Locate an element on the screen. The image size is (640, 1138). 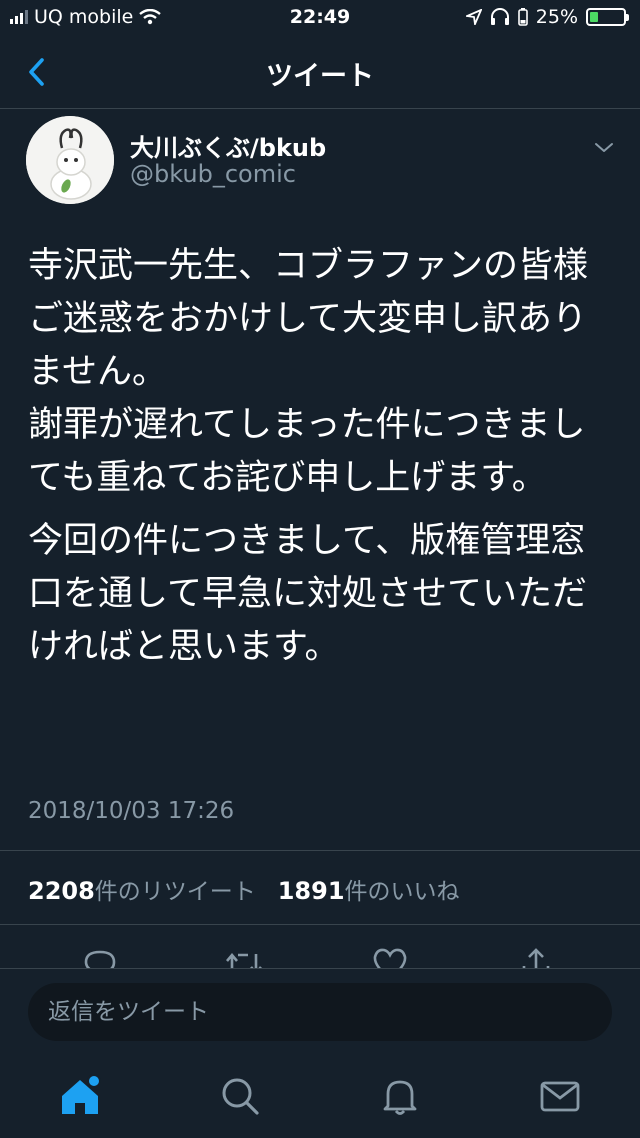
reply-bar: 返信をツイート is located at coordinates (320, 1012).